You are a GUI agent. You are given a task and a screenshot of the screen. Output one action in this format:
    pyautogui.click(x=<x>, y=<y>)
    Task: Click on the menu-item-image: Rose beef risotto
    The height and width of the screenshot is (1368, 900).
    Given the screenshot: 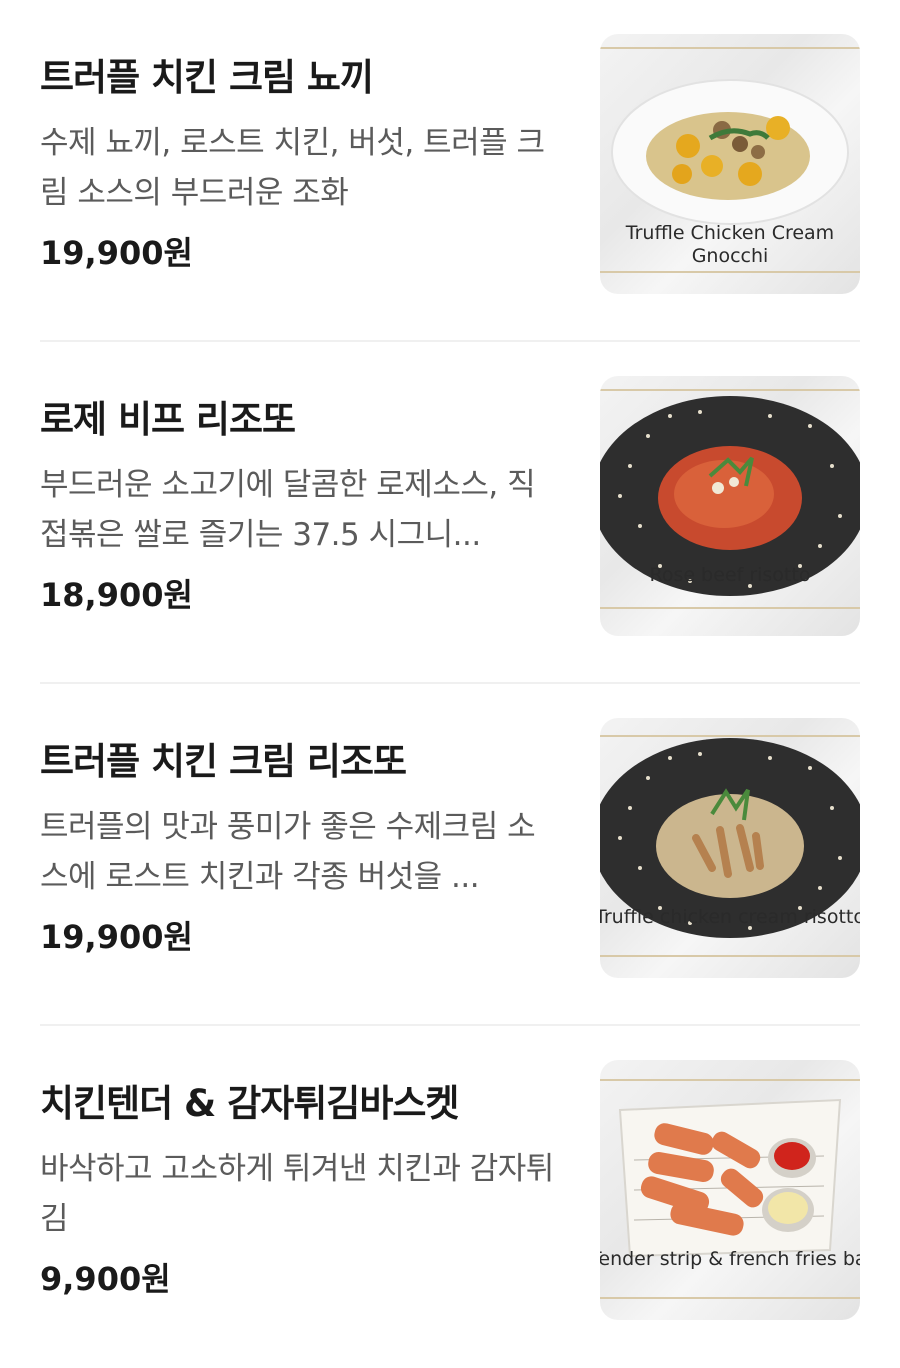 What is the action you would take?
    pyautogui.click(x=730, y=506)
    